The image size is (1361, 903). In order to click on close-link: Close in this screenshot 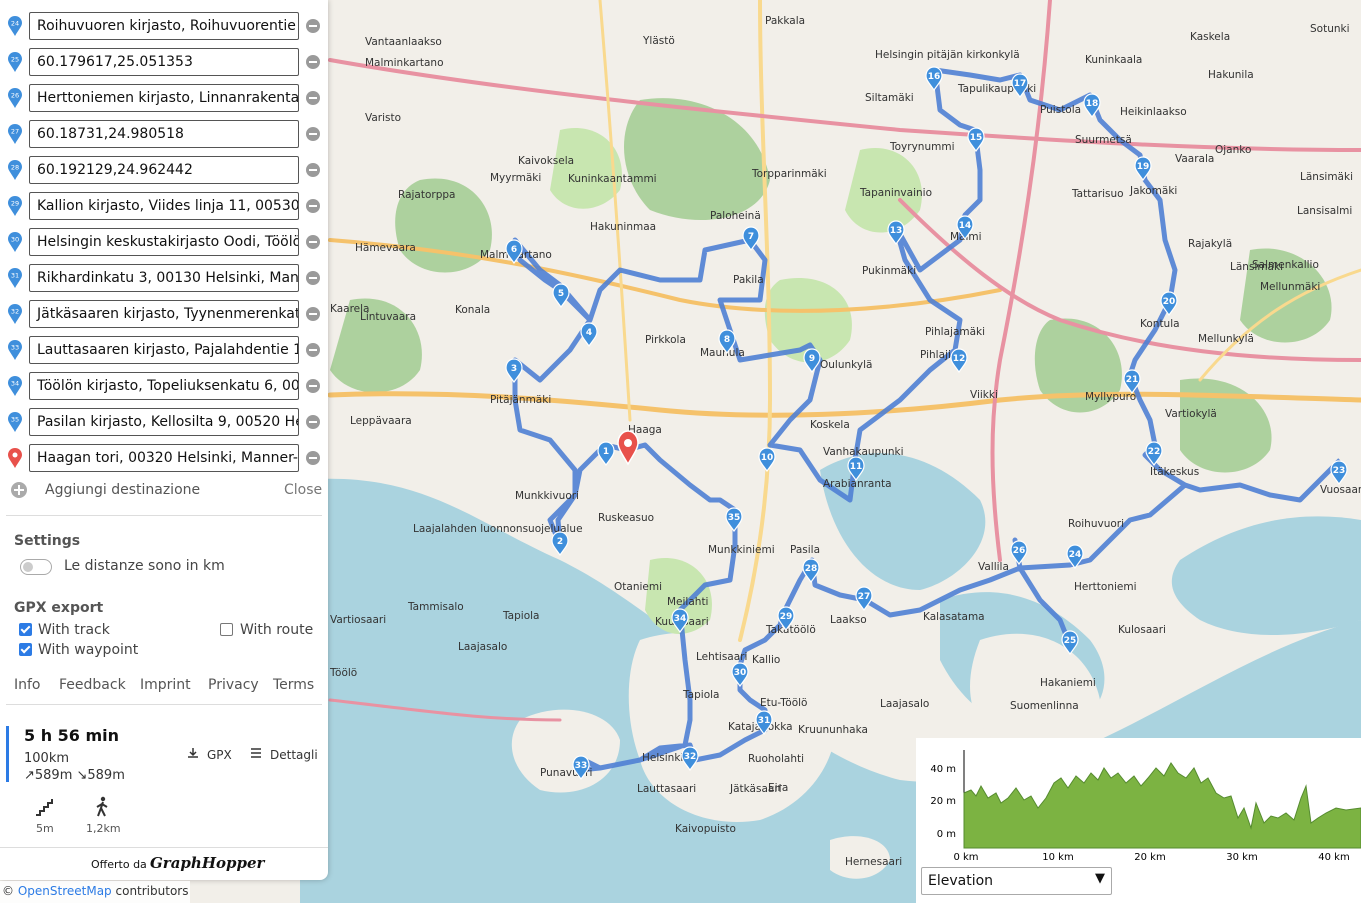, I will do `click(303, 490)`.